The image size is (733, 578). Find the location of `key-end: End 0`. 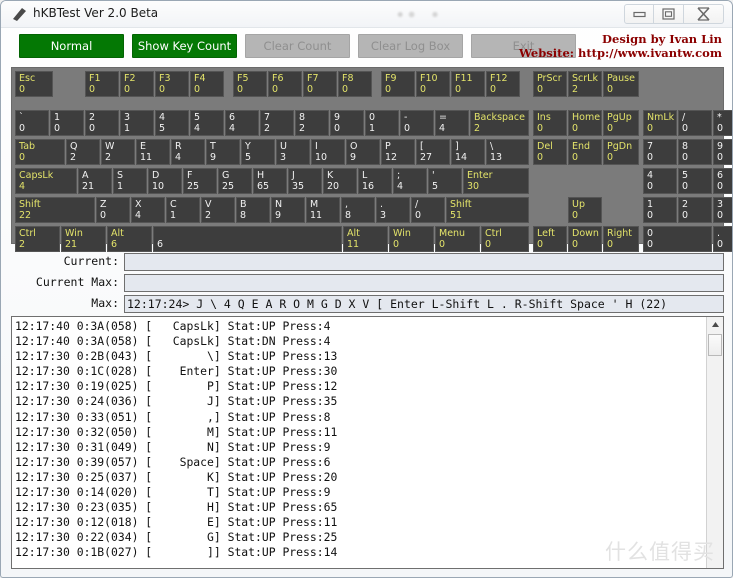

key-end: End 0 is located at coordinates (585, 152).